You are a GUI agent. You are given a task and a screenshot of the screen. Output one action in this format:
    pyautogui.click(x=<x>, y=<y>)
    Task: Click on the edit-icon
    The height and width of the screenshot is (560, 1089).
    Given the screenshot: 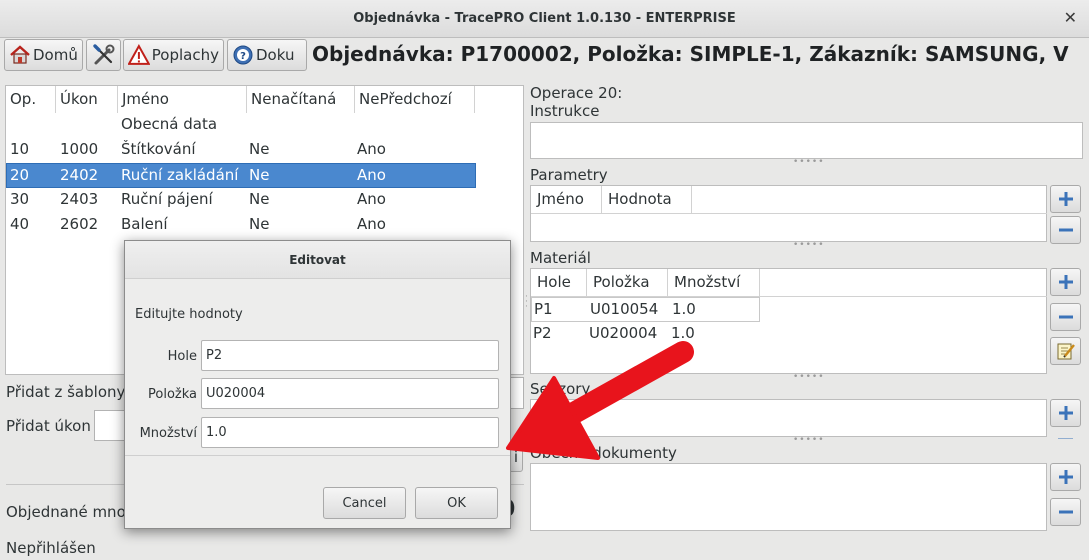 What is the action you would take?
    pyautogui.click(x=1066, y=351)
    